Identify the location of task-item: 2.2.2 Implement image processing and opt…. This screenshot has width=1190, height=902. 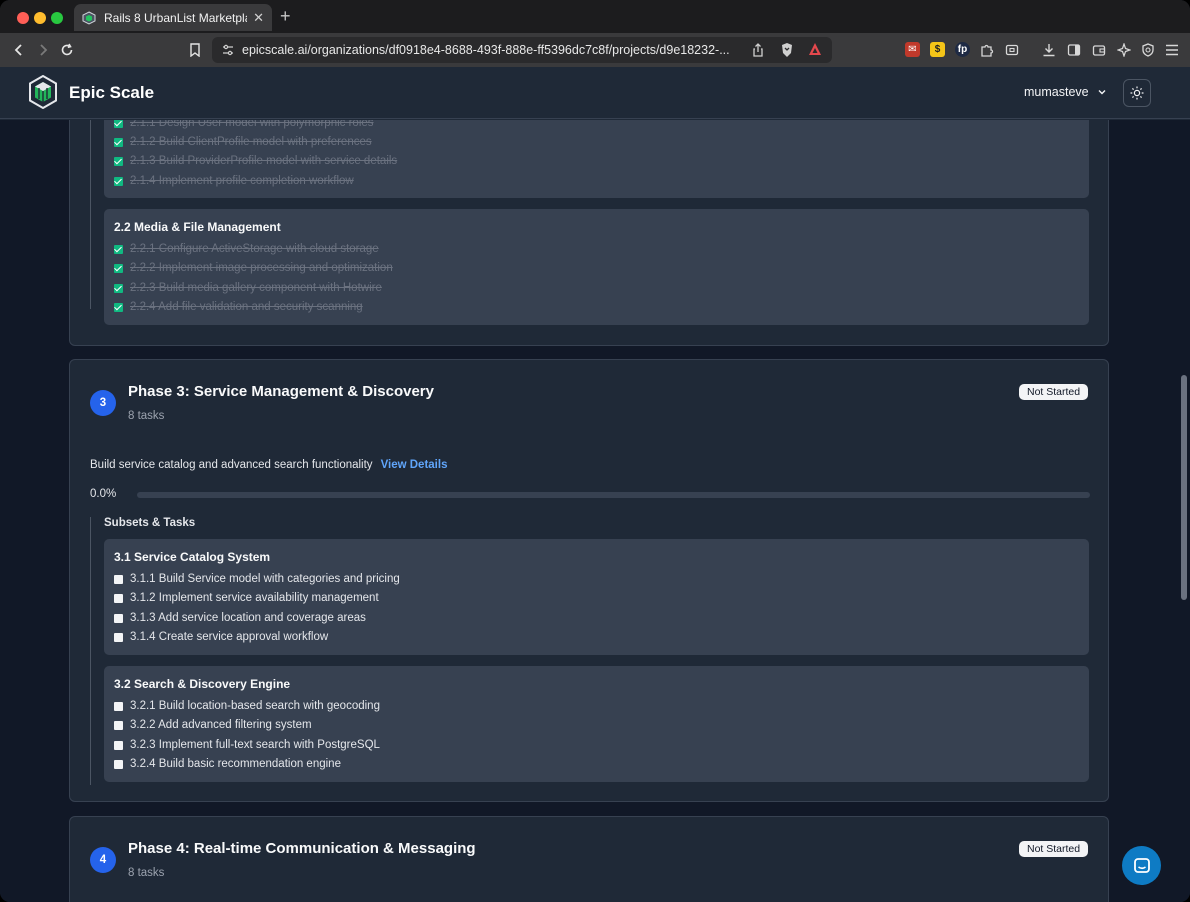
(253, 268).